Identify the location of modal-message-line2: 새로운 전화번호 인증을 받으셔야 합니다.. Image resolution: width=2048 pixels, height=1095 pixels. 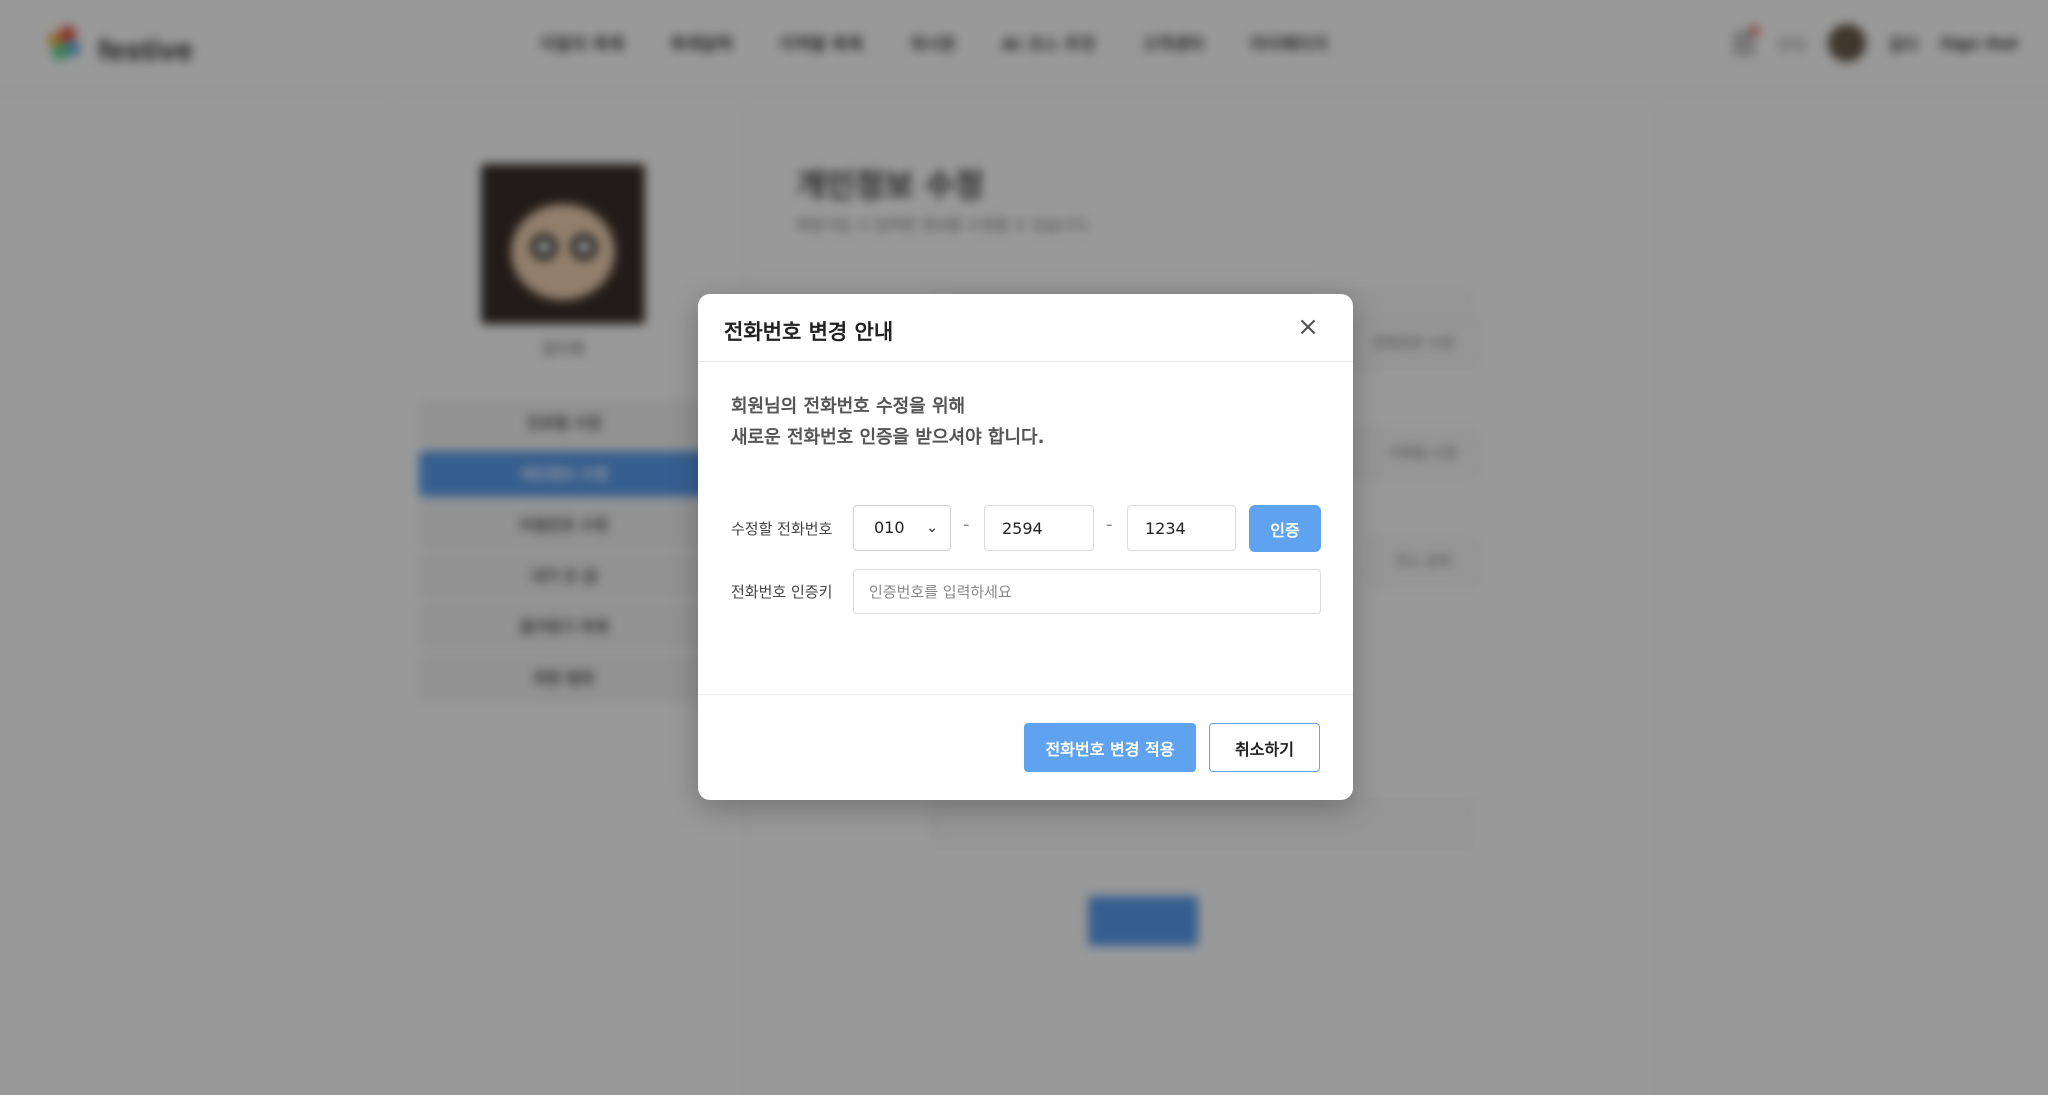
(888, 437).